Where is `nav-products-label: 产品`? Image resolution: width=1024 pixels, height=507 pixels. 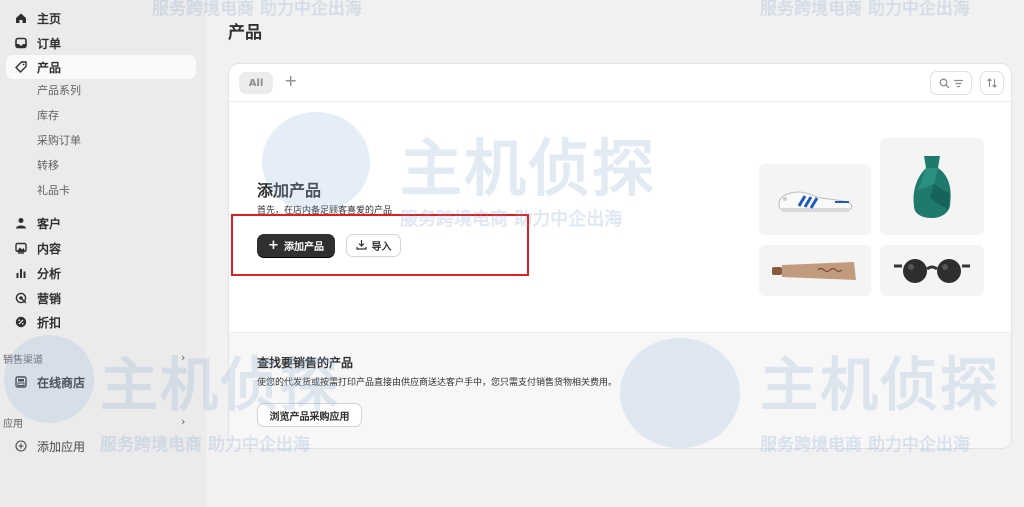 nav-products-label: 产品 is located at coordinates (49, 67).